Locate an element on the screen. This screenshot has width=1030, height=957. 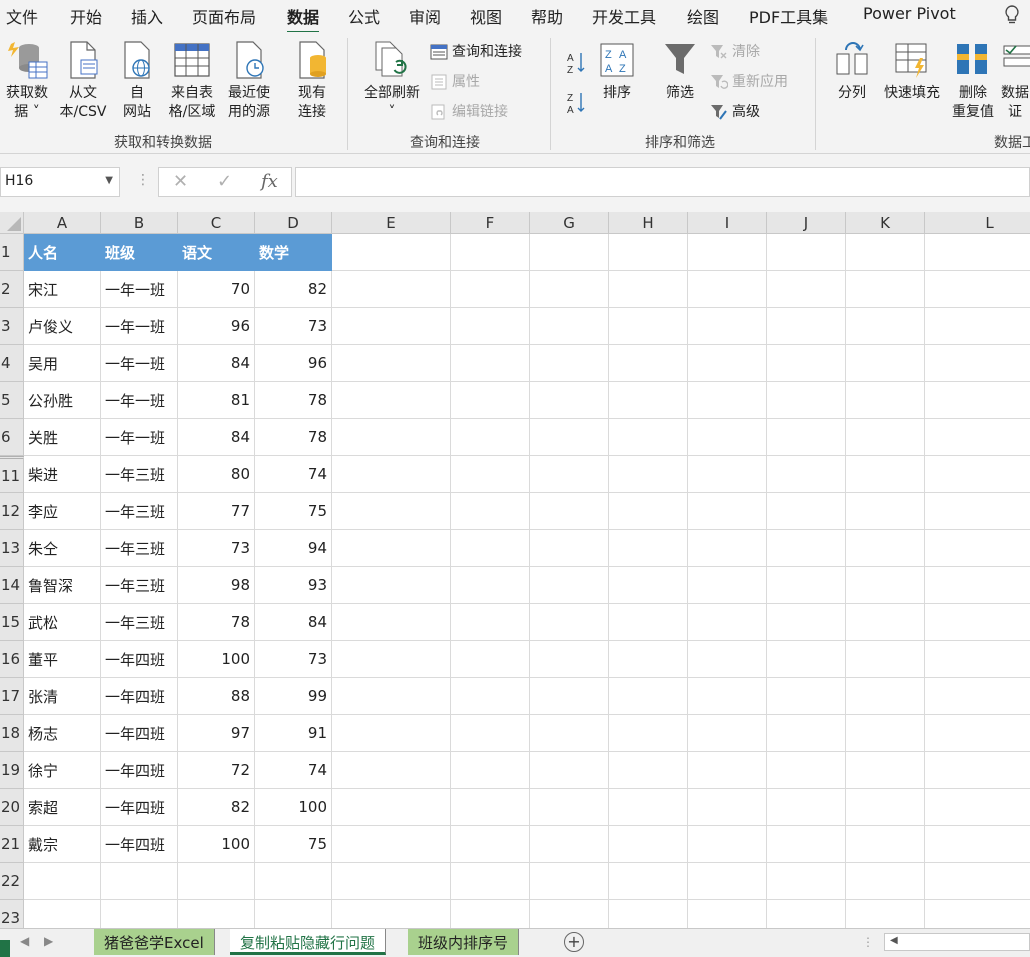
column-header: H is located at coordinates (648, 223).